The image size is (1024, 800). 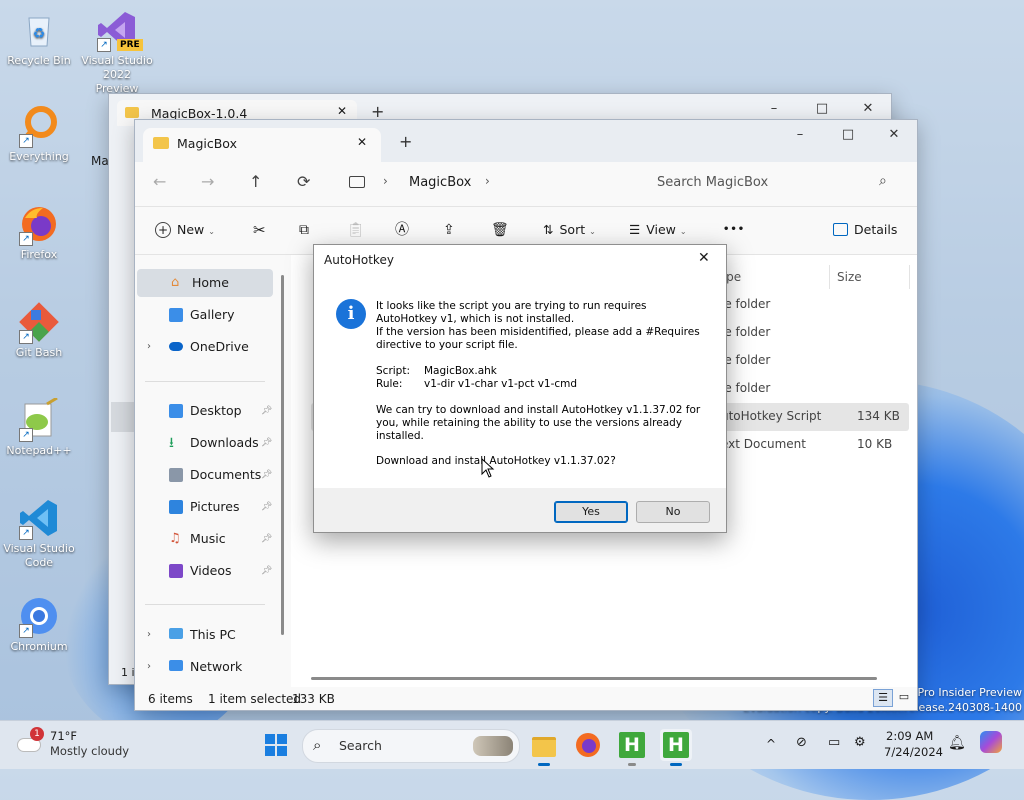 I want to click on search-input: Search MagicBox, so click(x=712, y=182).